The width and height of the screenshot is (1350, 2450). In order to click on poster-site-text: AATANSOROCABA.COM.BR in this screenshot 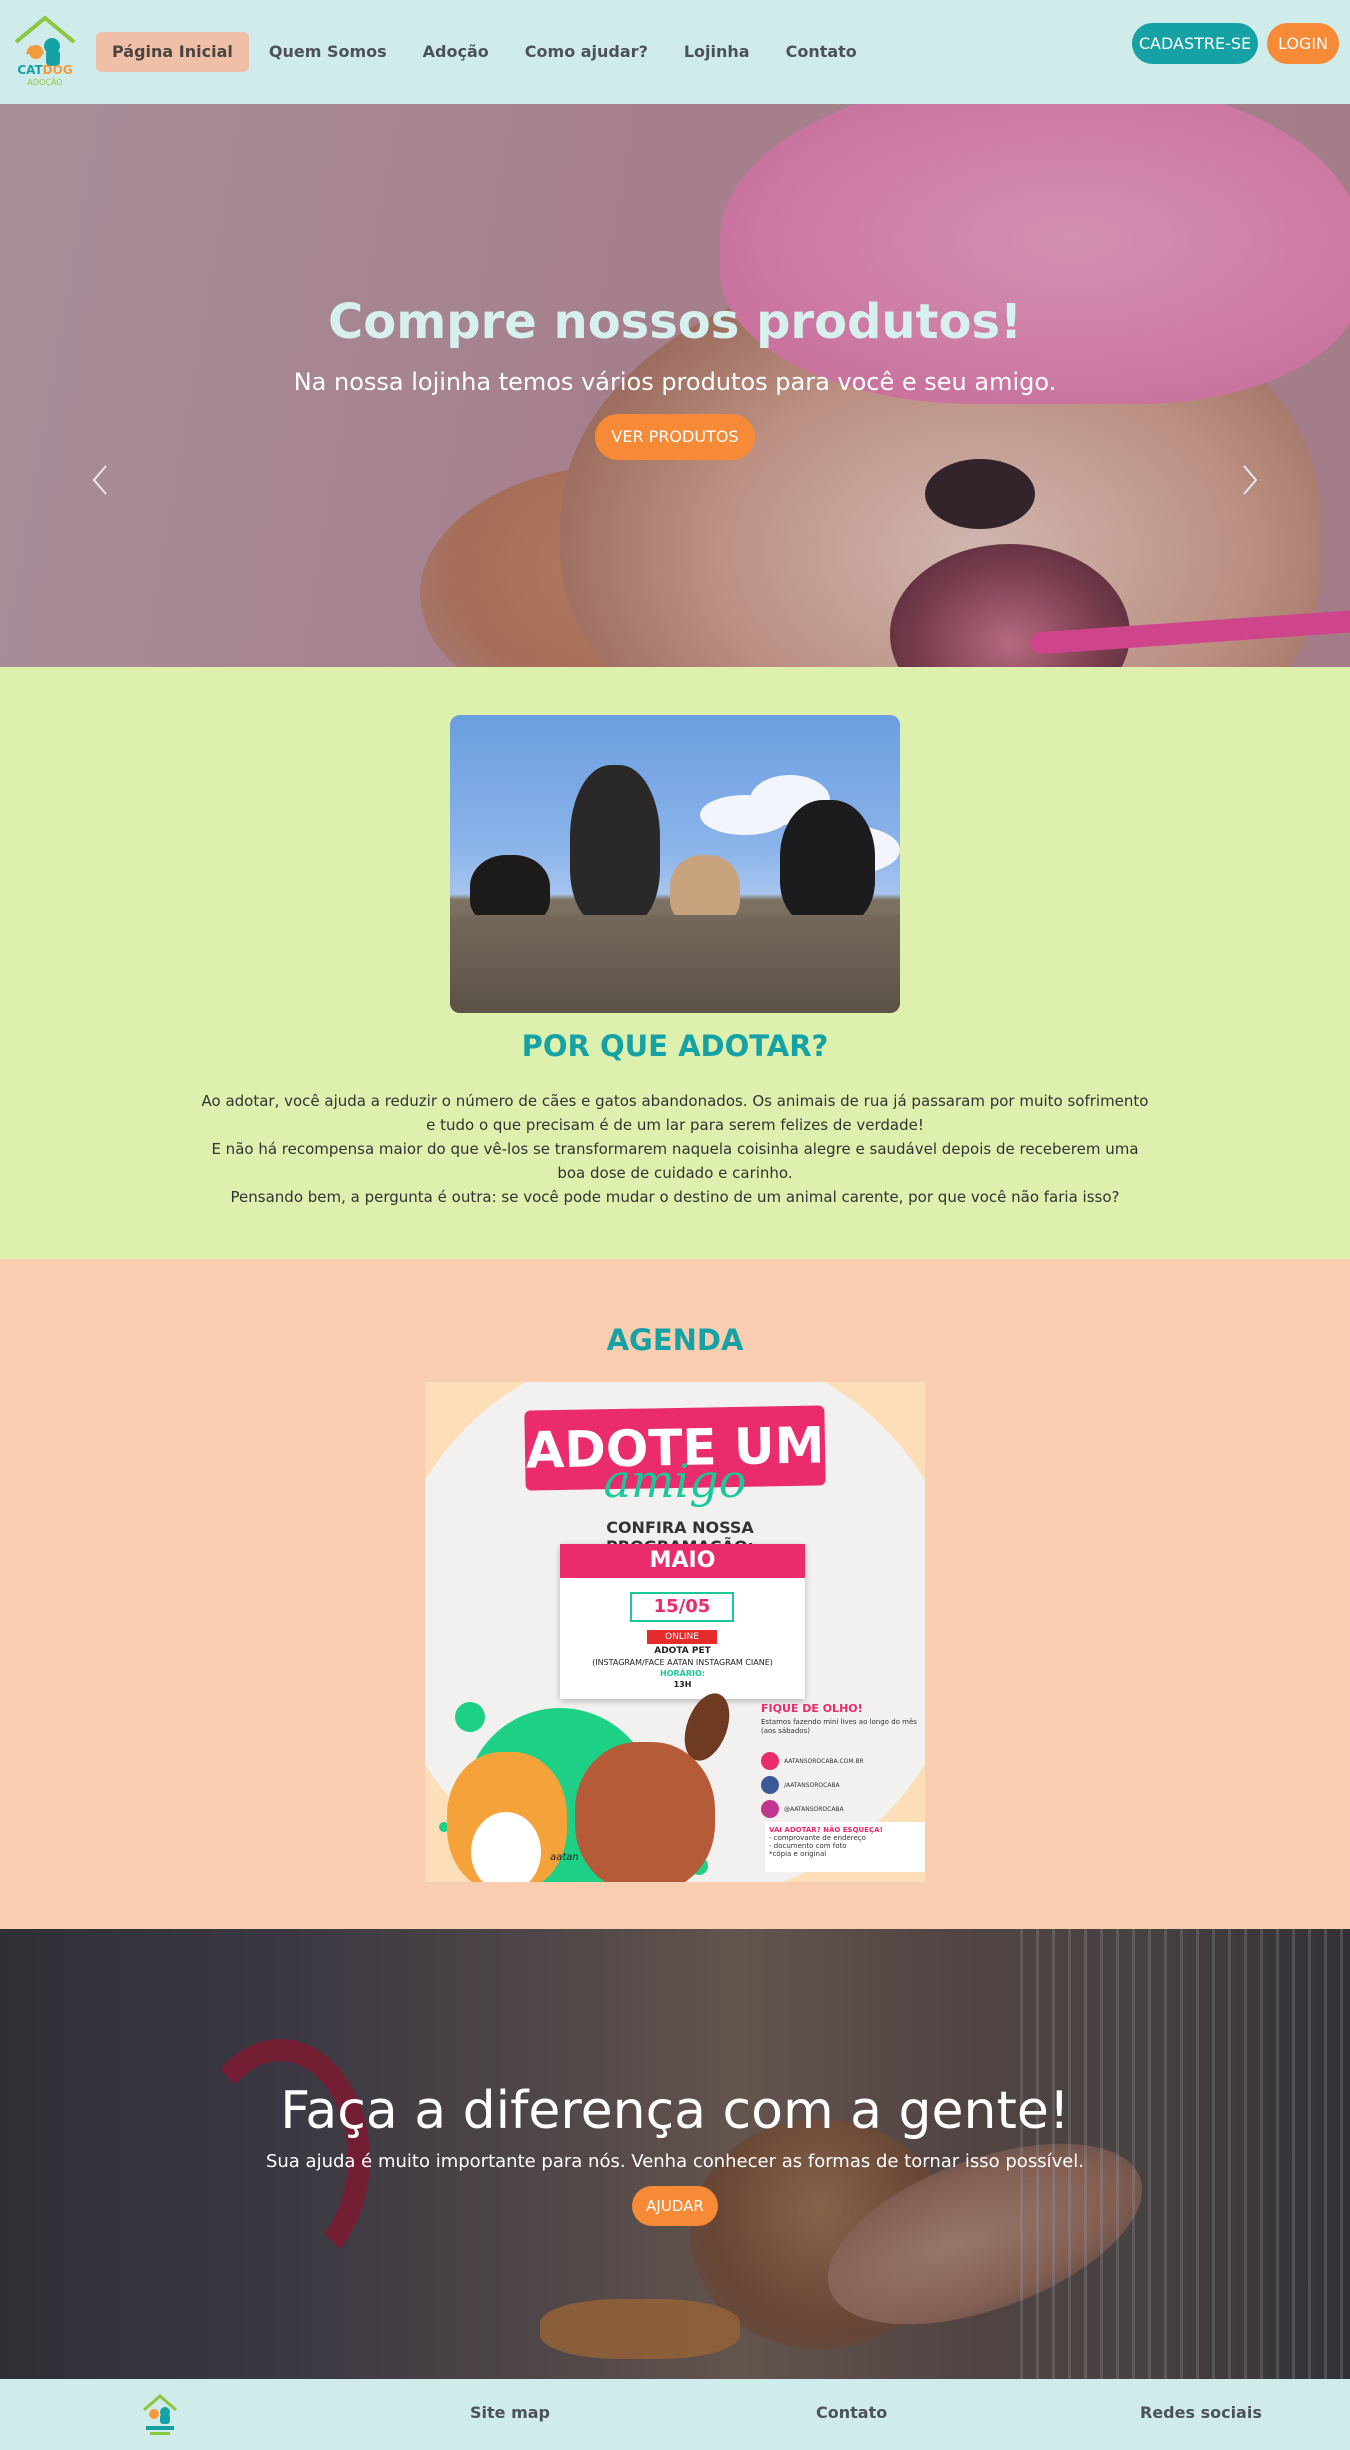, I will do `click(824, 1761)`.